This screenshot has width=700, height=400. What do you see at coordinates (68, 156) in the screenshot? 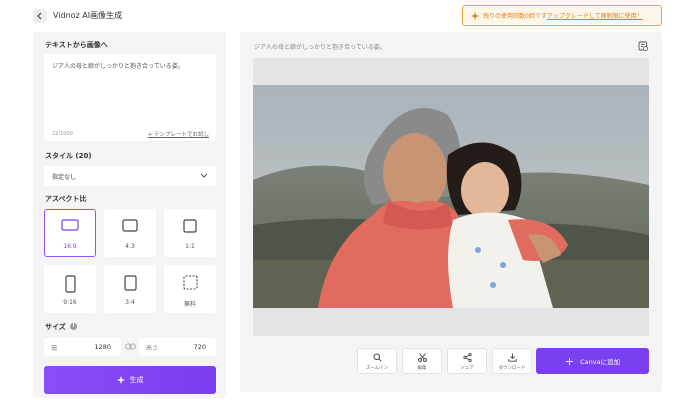
I see `style-label: スタイル (20)` at bounding box center [68, 156].